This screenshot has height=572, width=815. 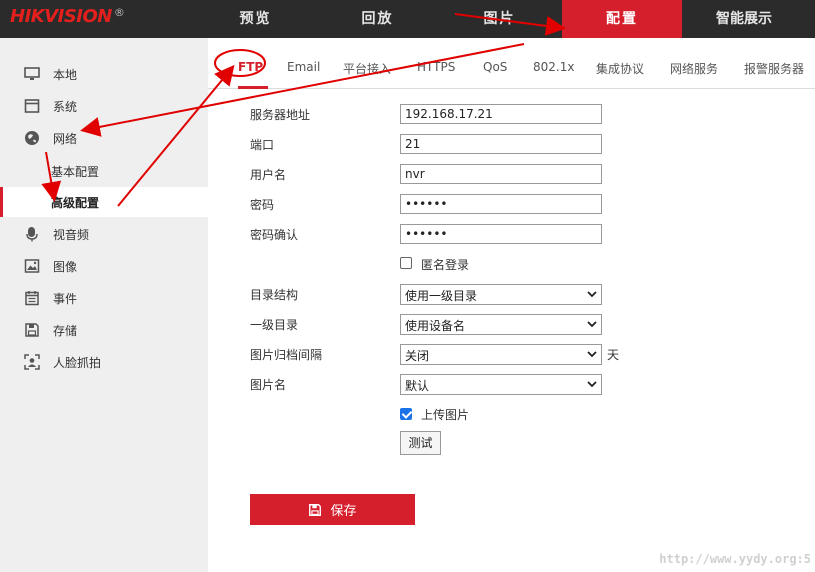 I want to click on sidebar-item-local: 本地, so click(x=104, y=74).